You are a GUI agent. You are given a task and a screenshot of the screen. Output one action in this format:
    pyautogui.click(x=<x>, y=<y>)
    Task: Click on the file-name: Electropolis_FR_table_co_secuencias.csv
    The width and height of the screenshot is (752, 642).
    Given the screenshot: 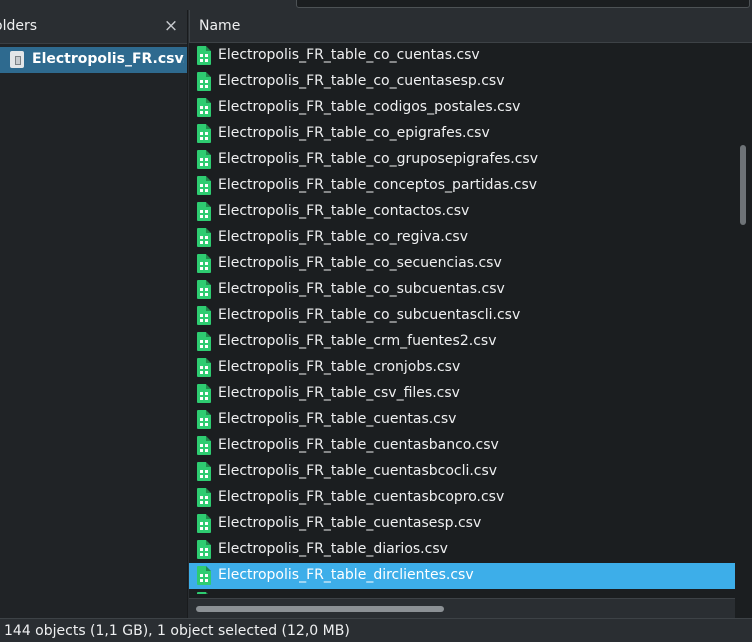 What is the action you would take?
    pyautogui.click(x=360, y=263)
    